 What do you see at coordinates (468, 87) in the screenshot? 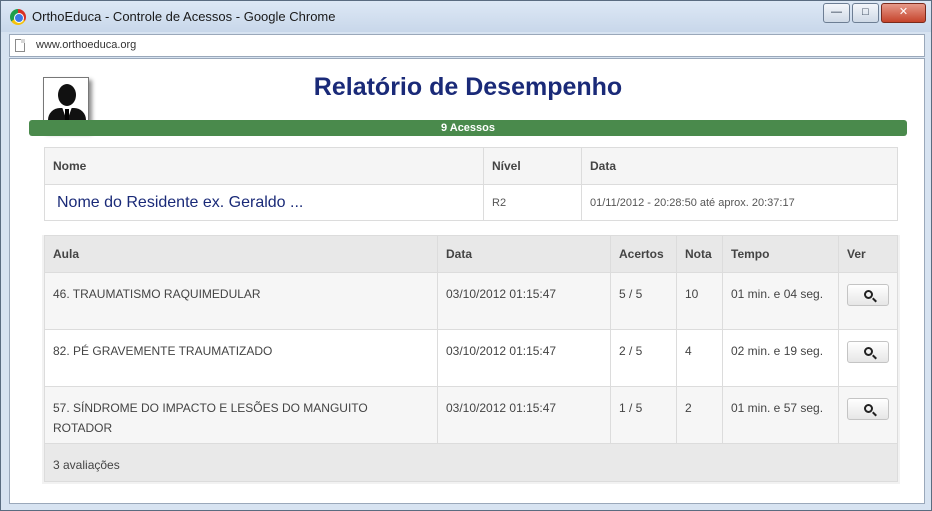
I see `page-title: Relatório de Desempenho` at bounding box center [468, 87].